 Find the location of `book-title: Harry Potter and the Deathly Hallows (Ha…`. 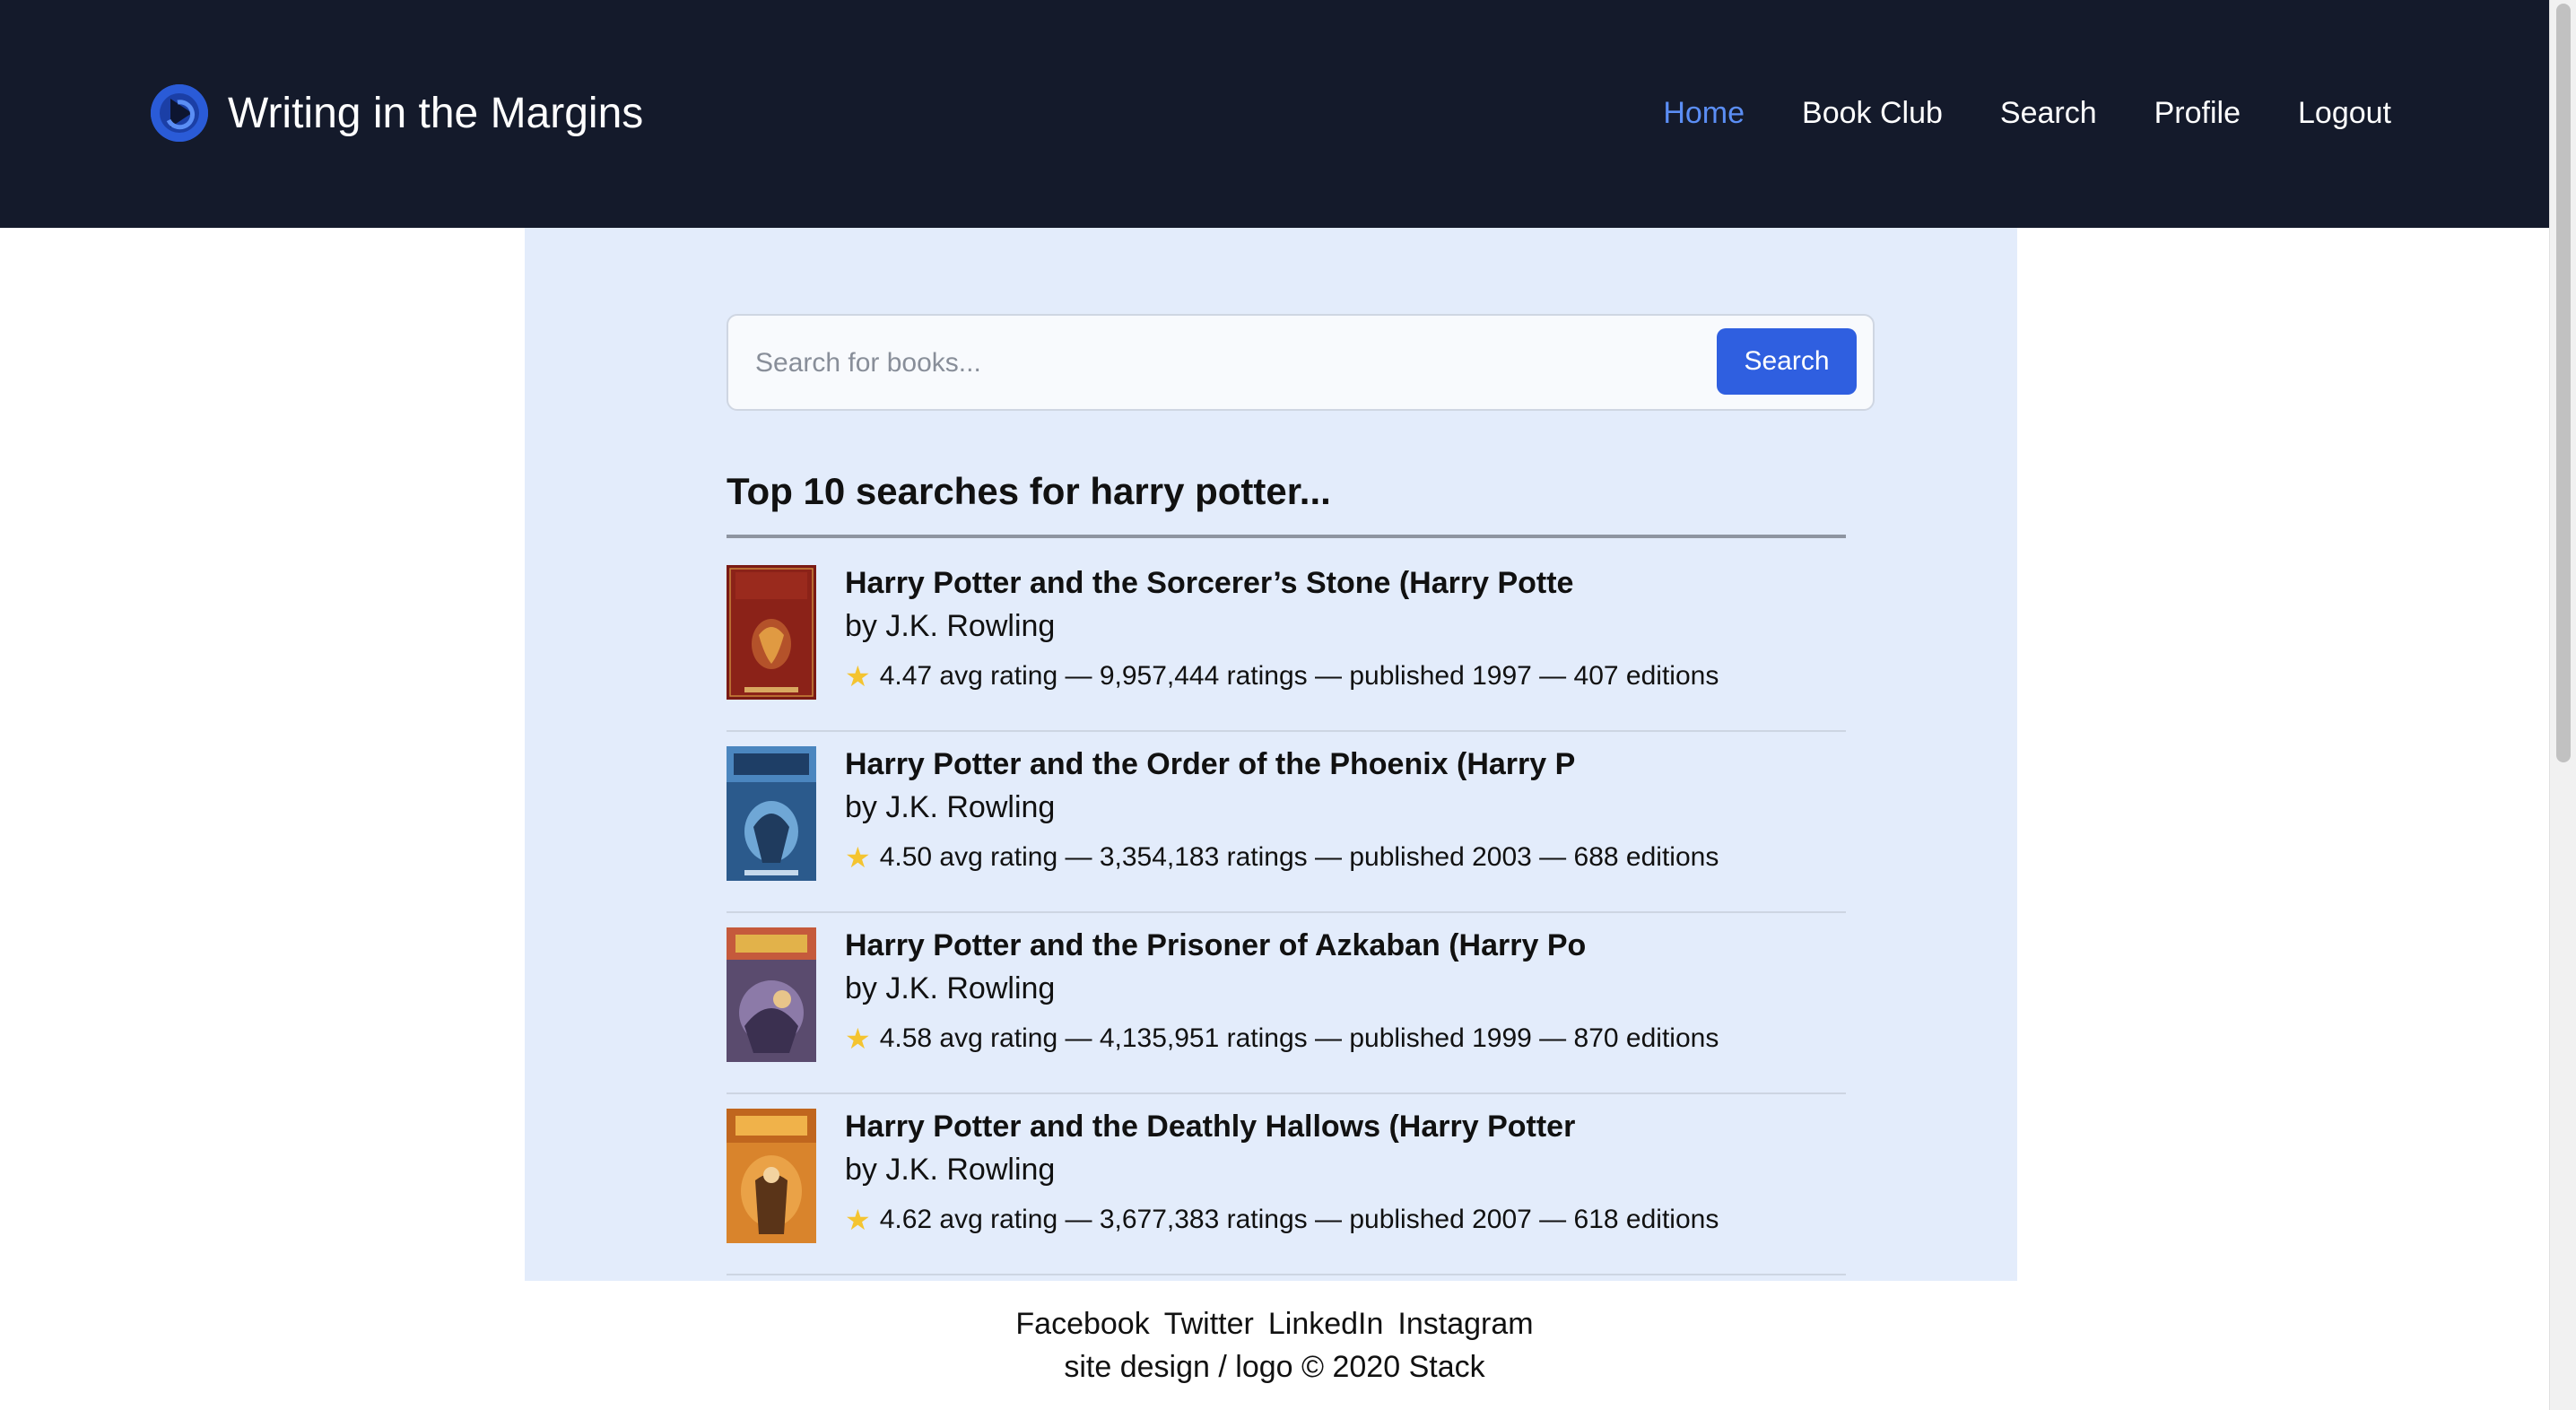

book-title: Harry Potter and the Deathly Hallows (Ha… is located at coordinates (1282, 1126).